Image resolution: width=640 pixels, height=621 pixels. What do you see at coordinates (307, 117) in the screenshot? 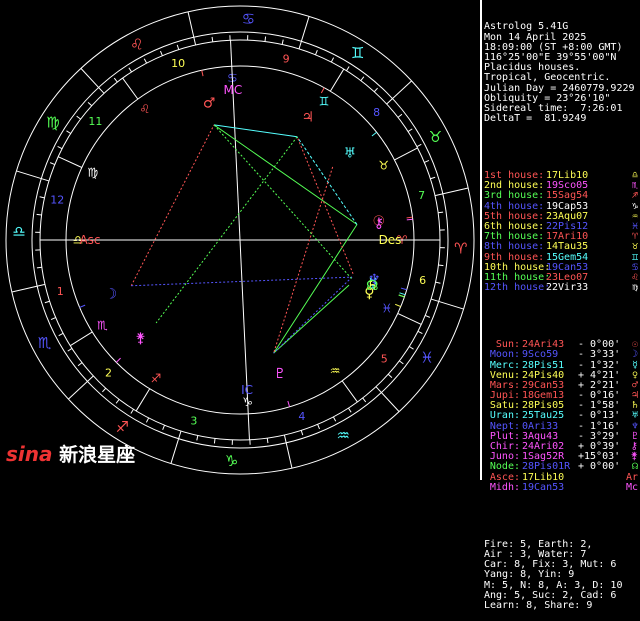
I see `planet-glyph-icon: ♃` at bounding box center [307, 117].